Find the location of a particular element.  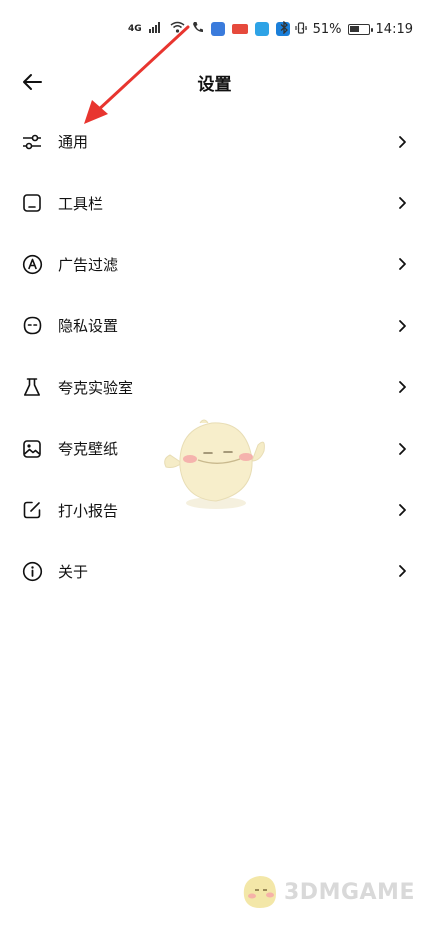

menu-item-label: 隐私设置 is located at coordinates (88, 326).